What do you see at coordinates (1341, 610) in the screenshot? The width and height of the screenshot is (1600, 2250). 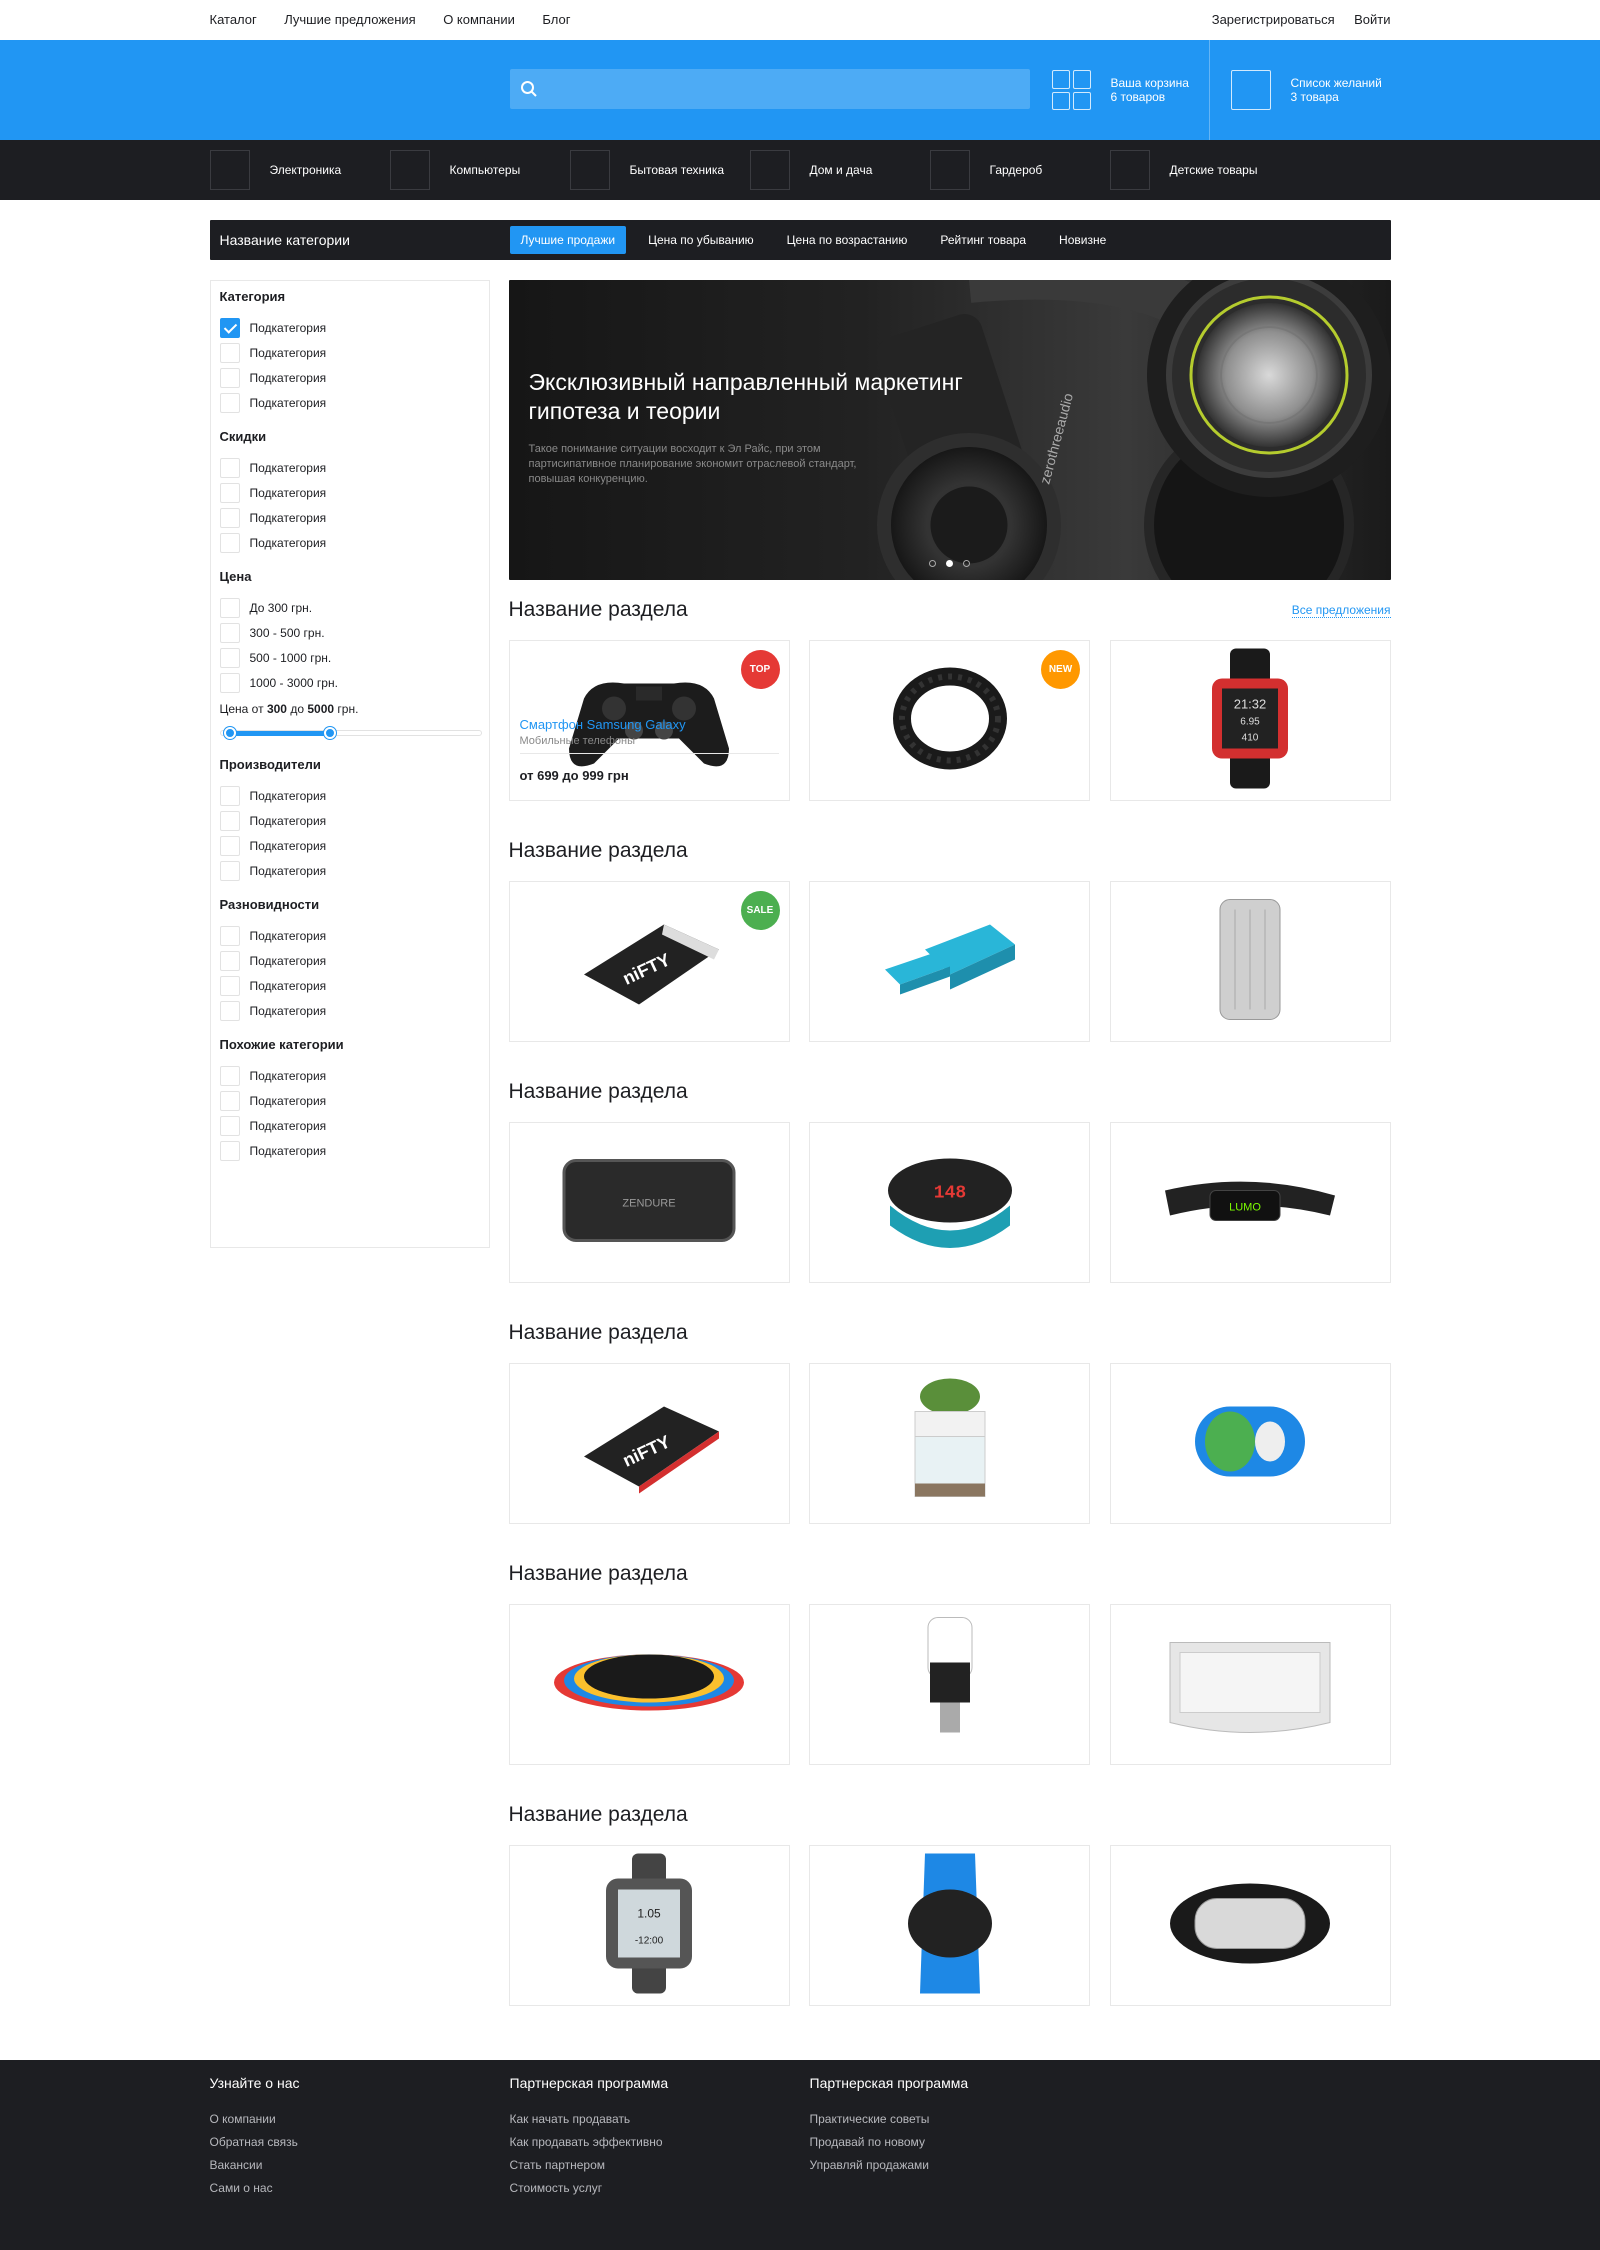 I see `all-offers-link: Все предложения` at bounding box center [1341, 610].